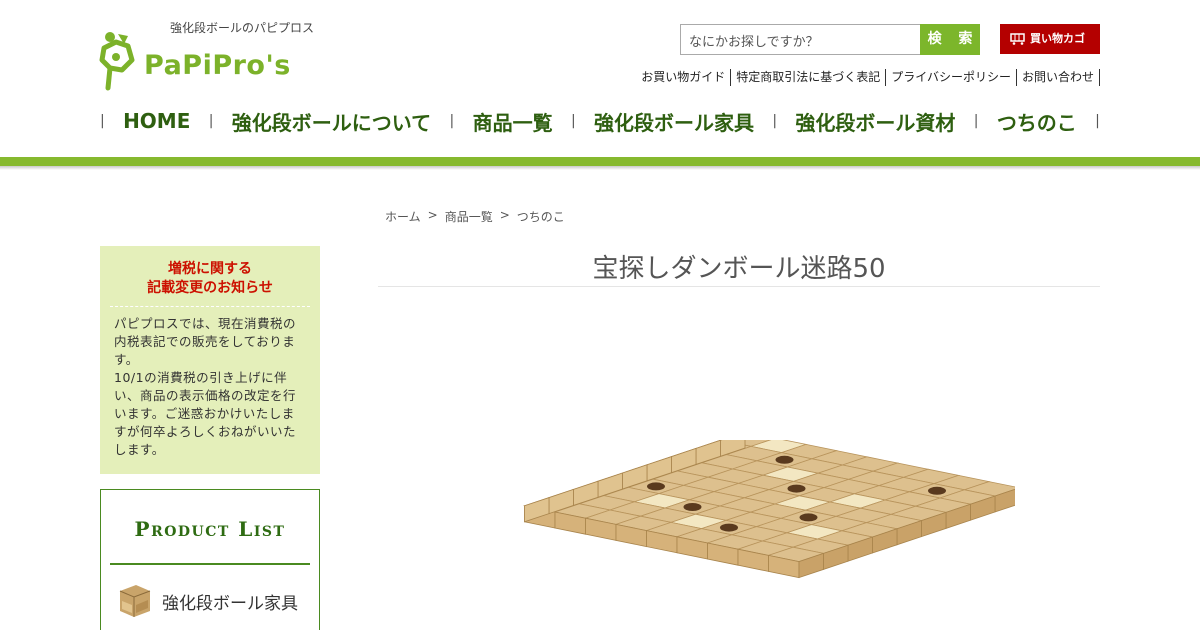 This screenshot has width=1200, height=630. What do you see at coordinates (600, 161) in the screenshot?
I see `header-divider-bar` at bounding box center [600, 161].